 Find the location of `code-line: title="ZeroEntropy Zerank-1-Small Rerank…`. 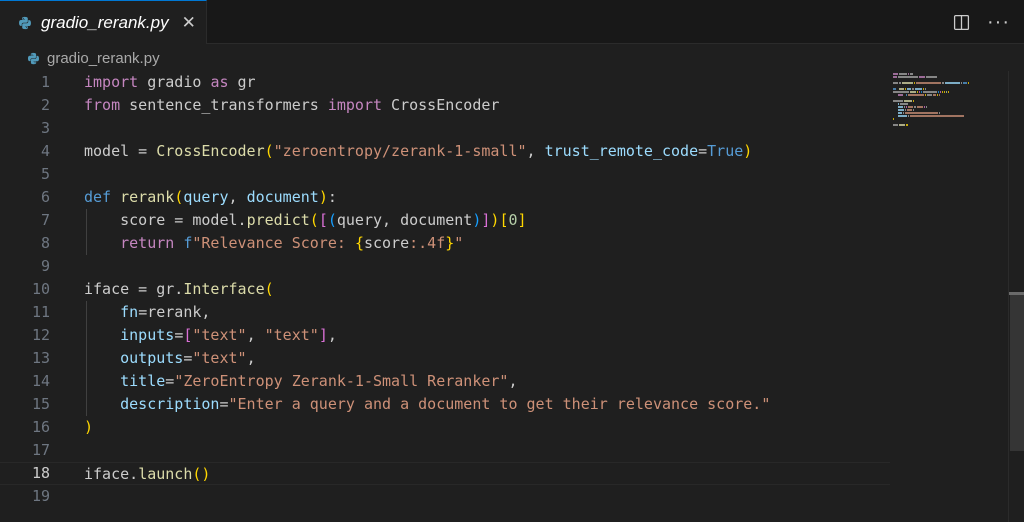

code-line: title="ZeroEntropy Zerank-1-Small Rerank… is located at coordinates (487, 381).